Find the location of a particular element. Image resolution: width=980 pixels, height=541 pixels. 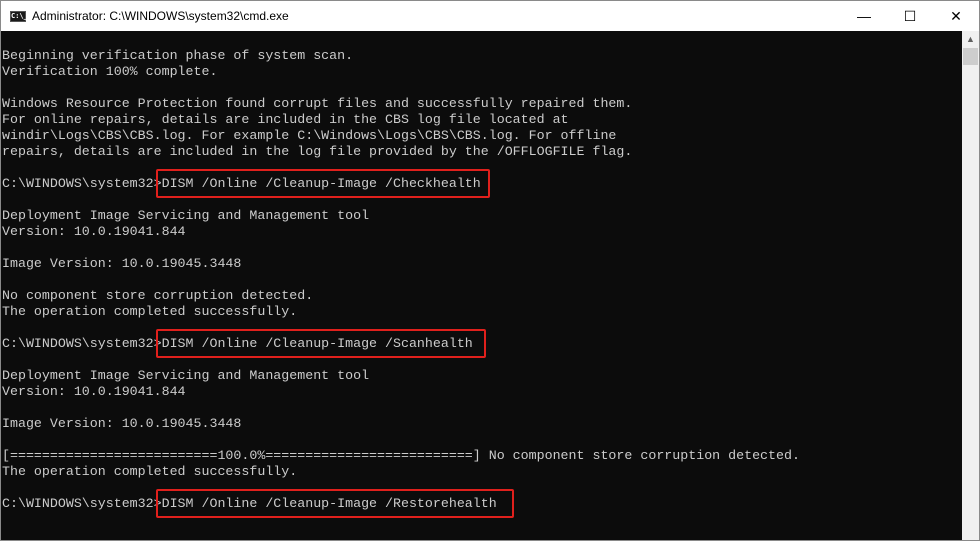

command-highlight-box is located at coordinates (335, 503).